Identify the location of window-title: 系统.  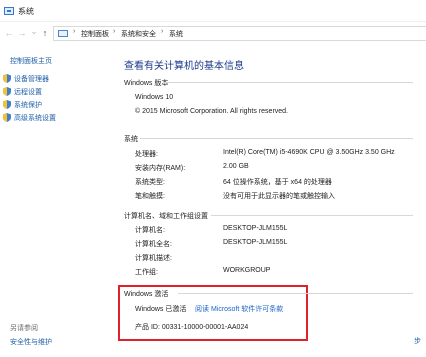
(26, 11).